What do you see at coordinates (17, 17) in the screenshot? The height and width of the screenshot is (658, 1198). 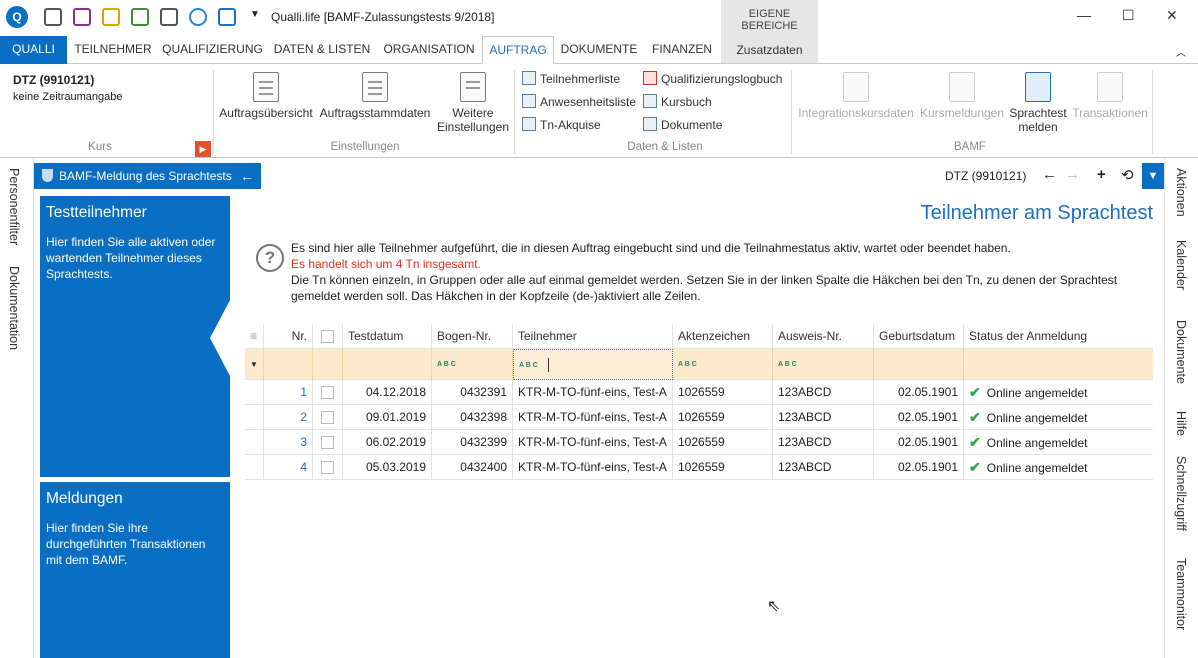 I see `app-logo-icon: Q` at bounding box center [17, 17].